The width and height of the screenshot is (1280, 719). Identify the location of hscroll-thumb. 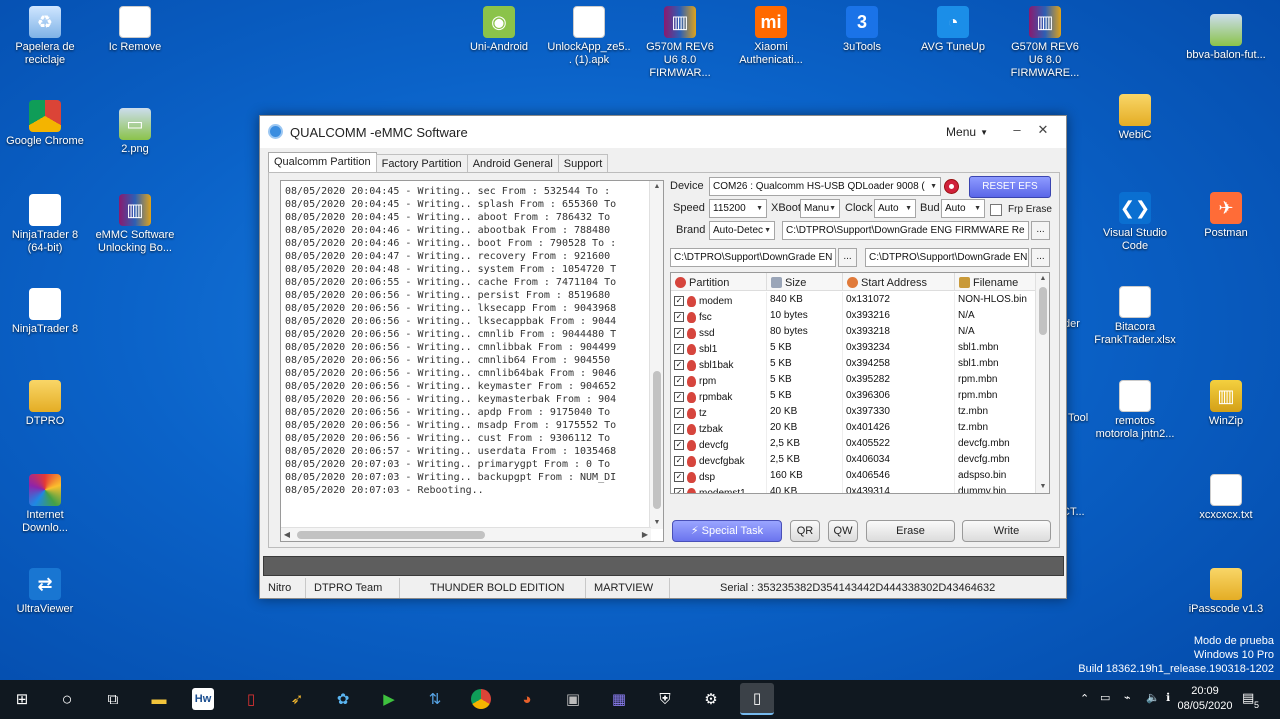
(391, 535).